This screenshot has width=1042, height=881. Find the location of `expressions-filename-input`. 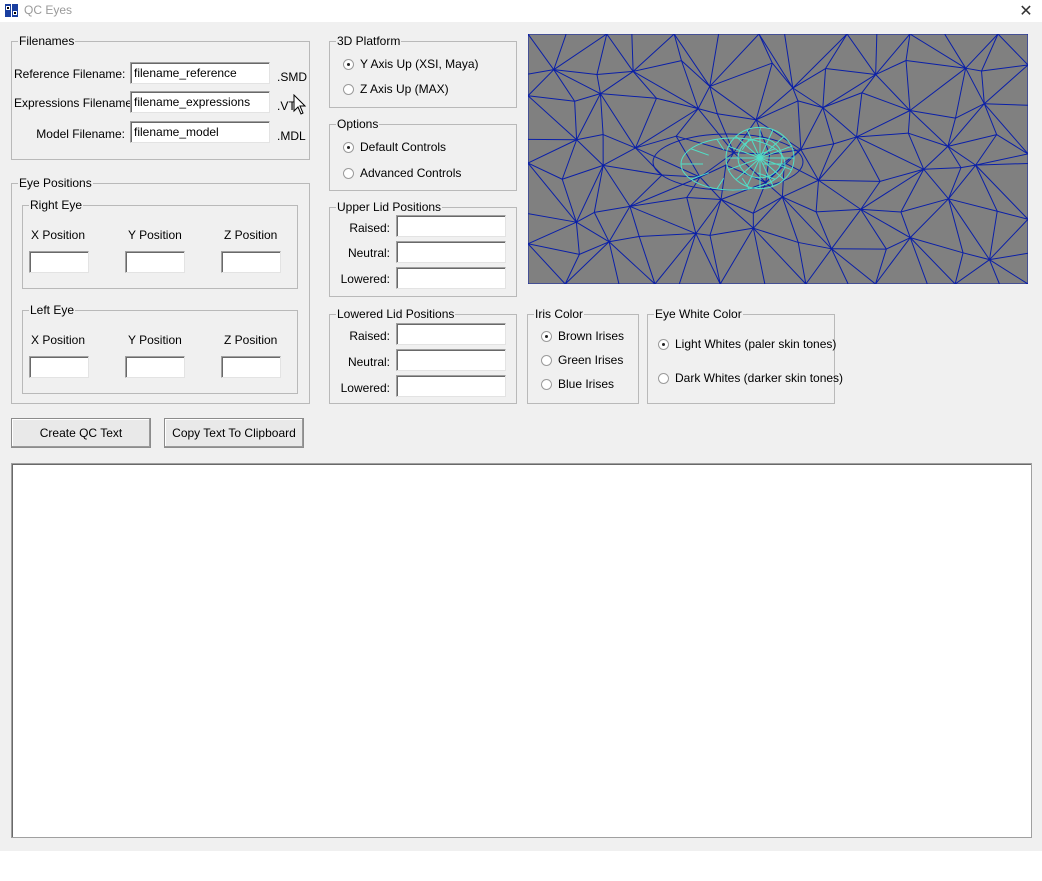

expressions-filename-input is located at coordinates (200, 102).